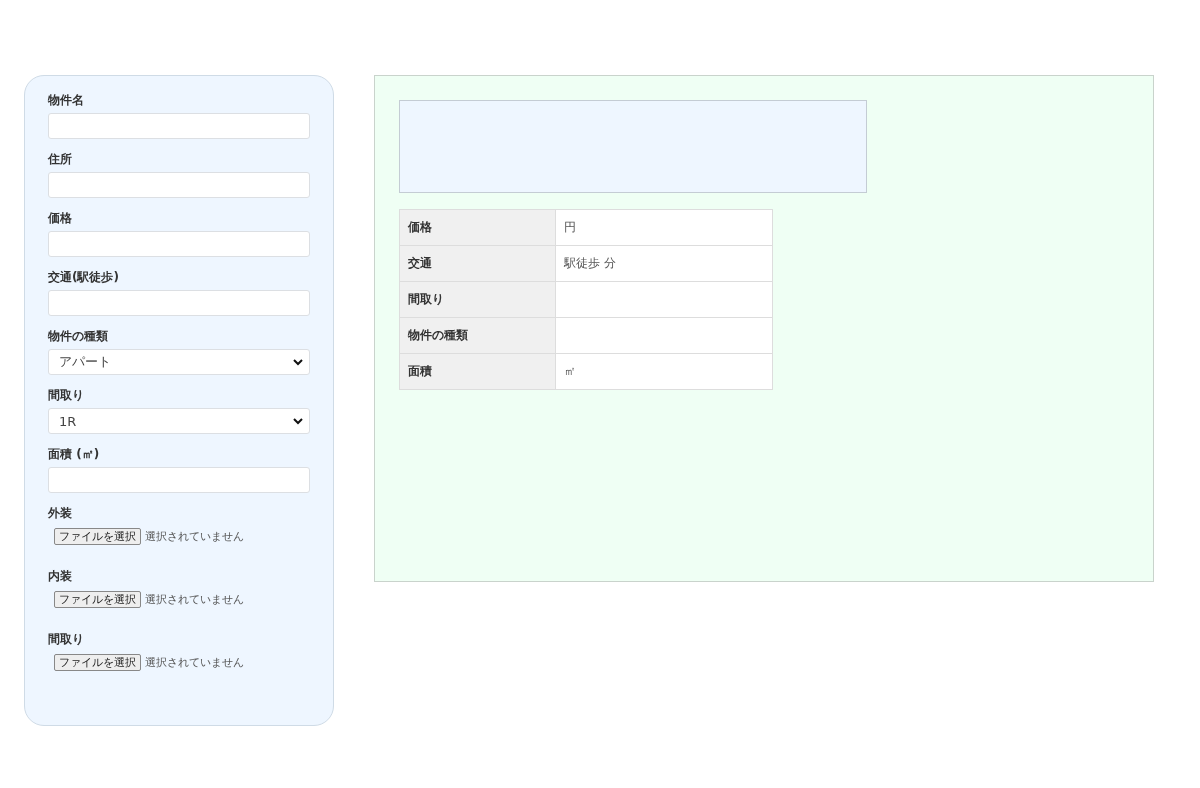 The image size is (1200, 788). What do you see at coordinates (74, 454) in the screenshot?
I see `field-label: 面積 (㎡)` at bounding box center [74, 454].